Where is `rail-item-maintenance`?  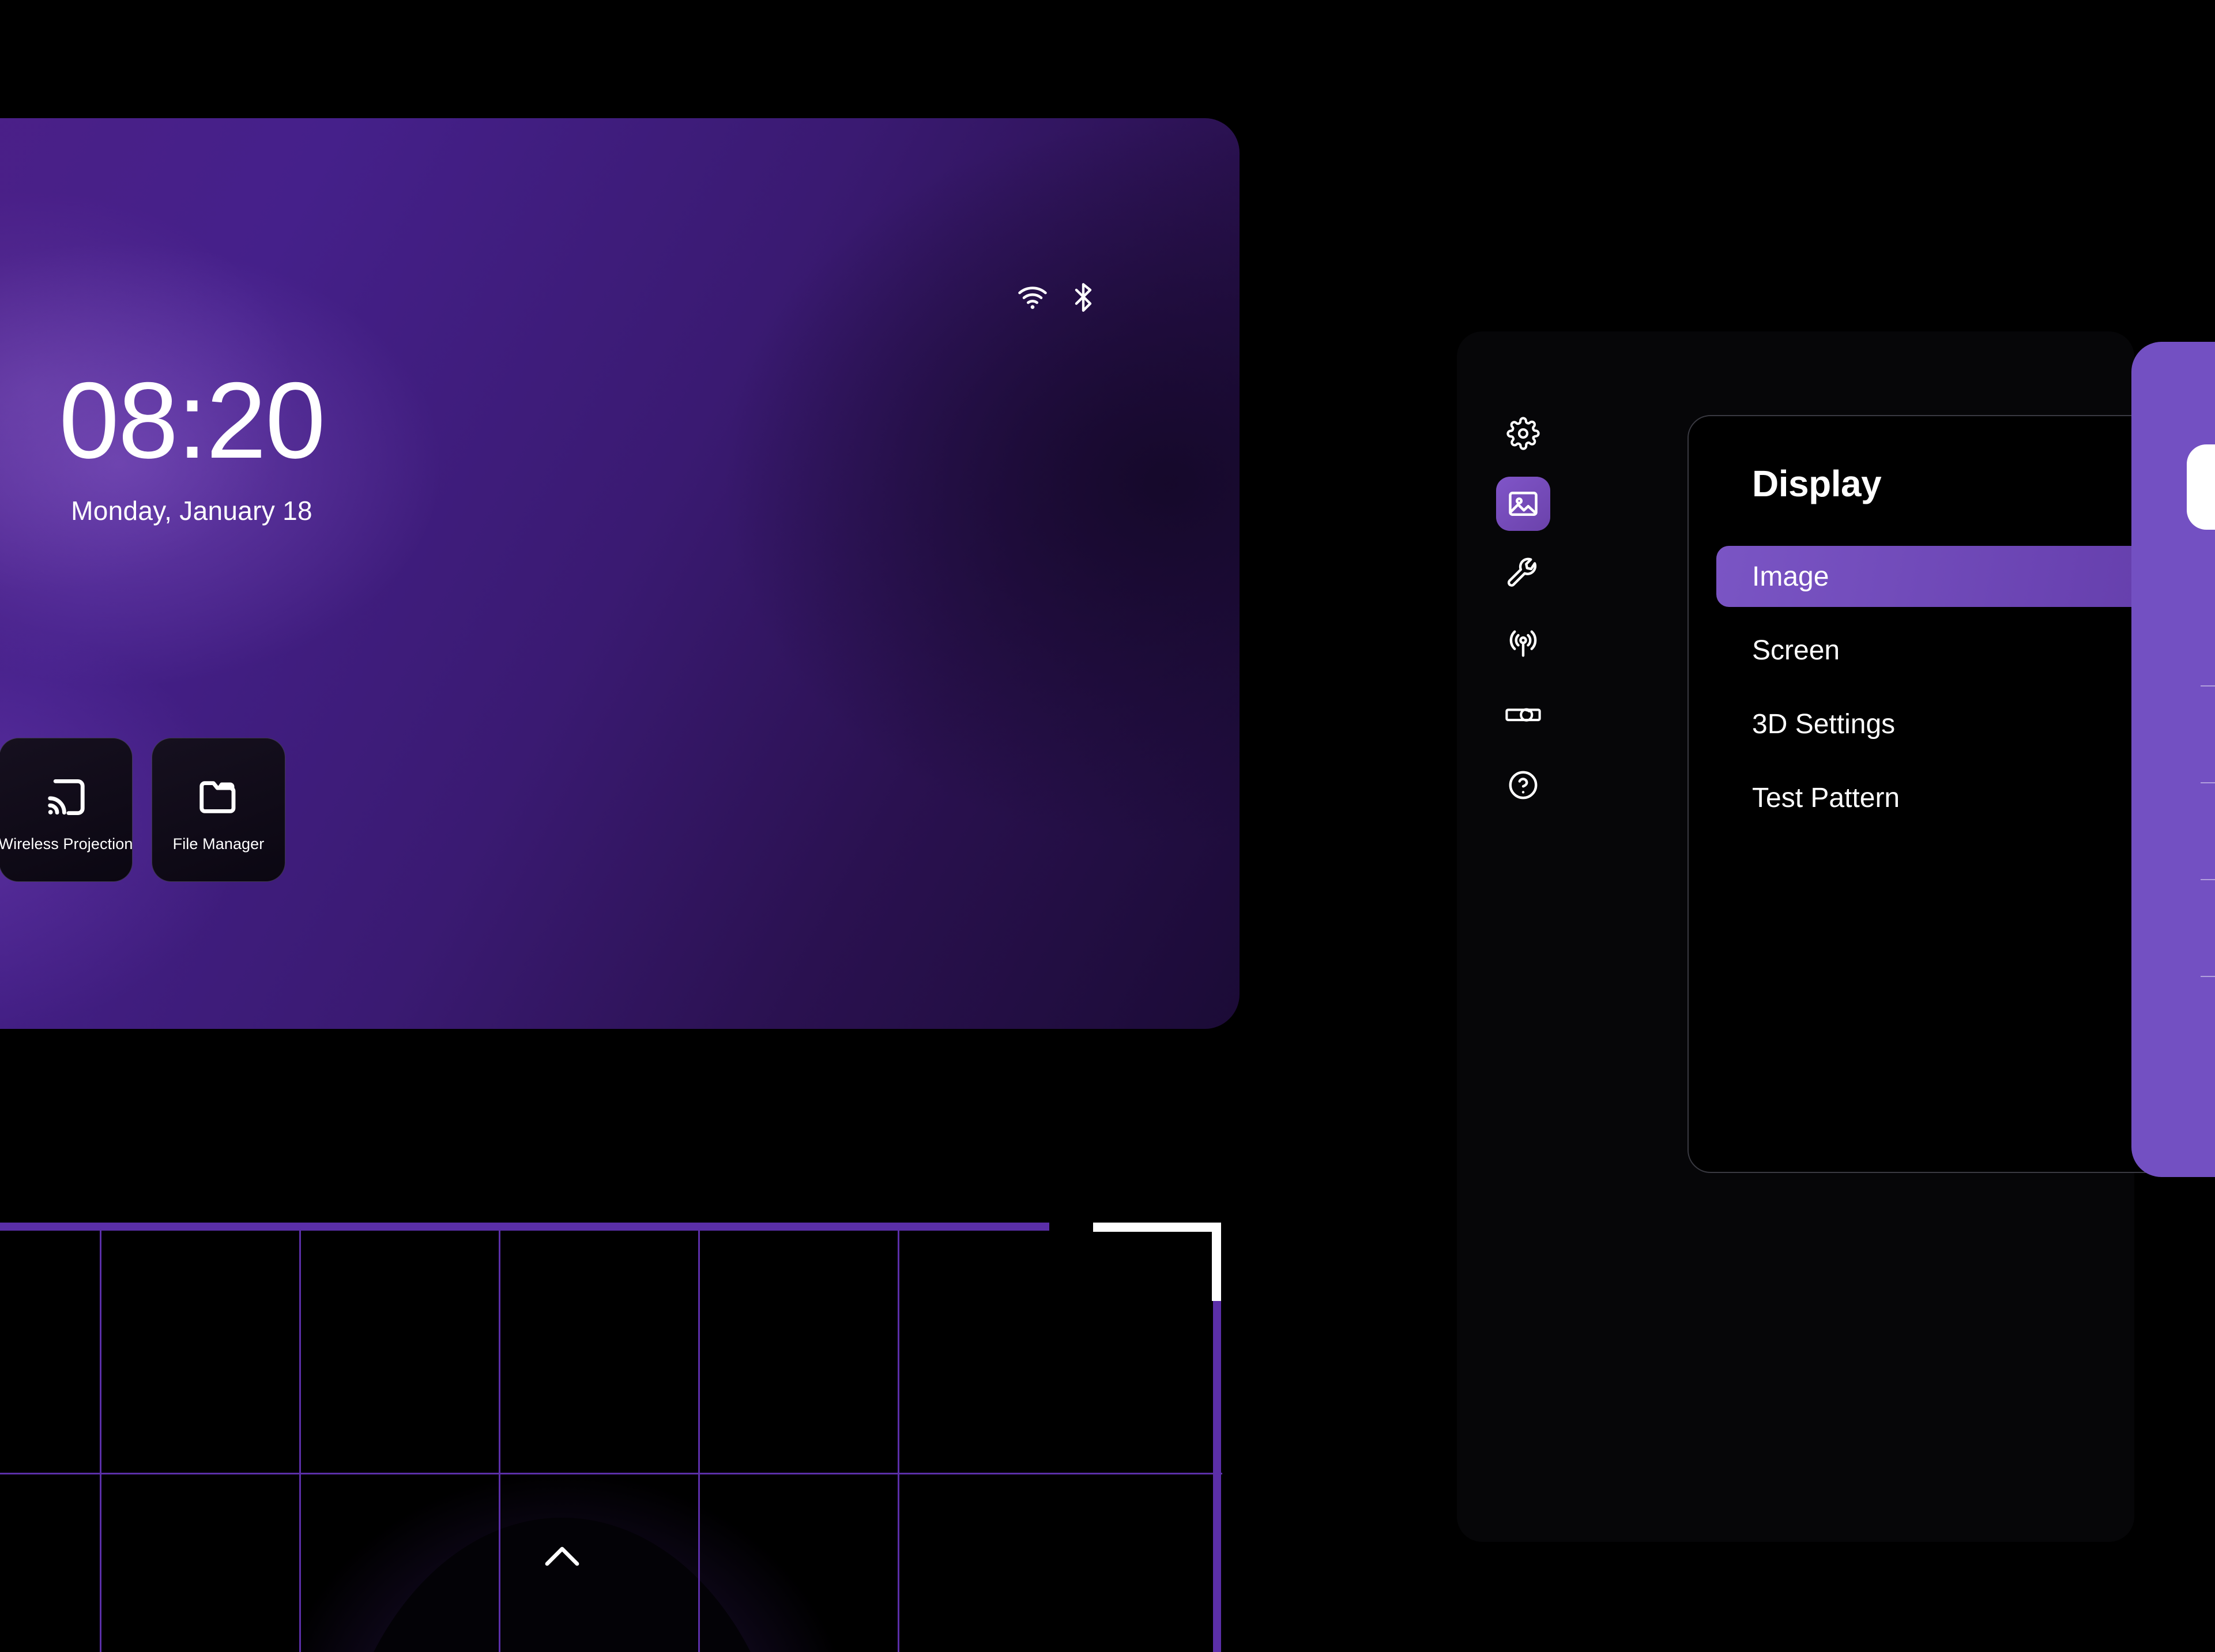 rail-item-maintenance is located at coordinates (1523, 574).